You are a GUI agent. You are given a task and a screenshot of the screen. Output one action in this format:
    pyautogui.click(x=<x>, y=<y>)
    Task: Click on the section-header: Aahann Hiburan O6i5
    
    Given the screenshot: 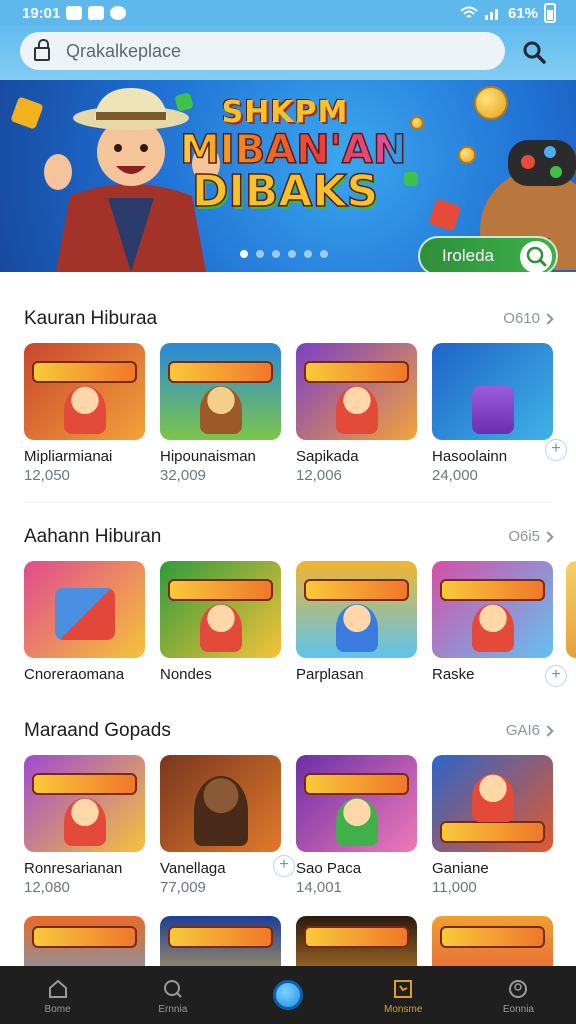 What is the action you would take?
    pyautogui.click(x=288, y=540)
    